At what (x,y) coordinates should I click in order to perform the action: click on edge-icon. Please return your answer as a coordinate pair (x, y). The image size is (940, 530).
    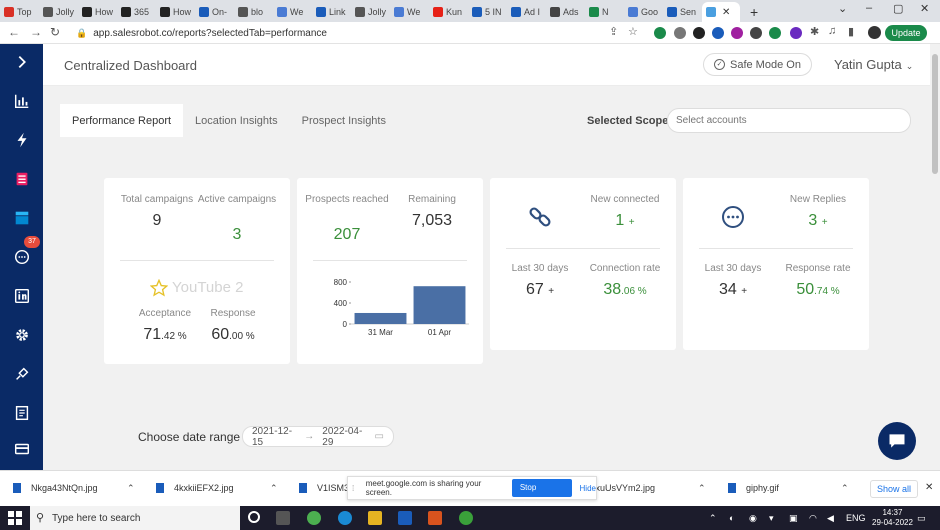
    Looking at the image, I should click on (345, 518).